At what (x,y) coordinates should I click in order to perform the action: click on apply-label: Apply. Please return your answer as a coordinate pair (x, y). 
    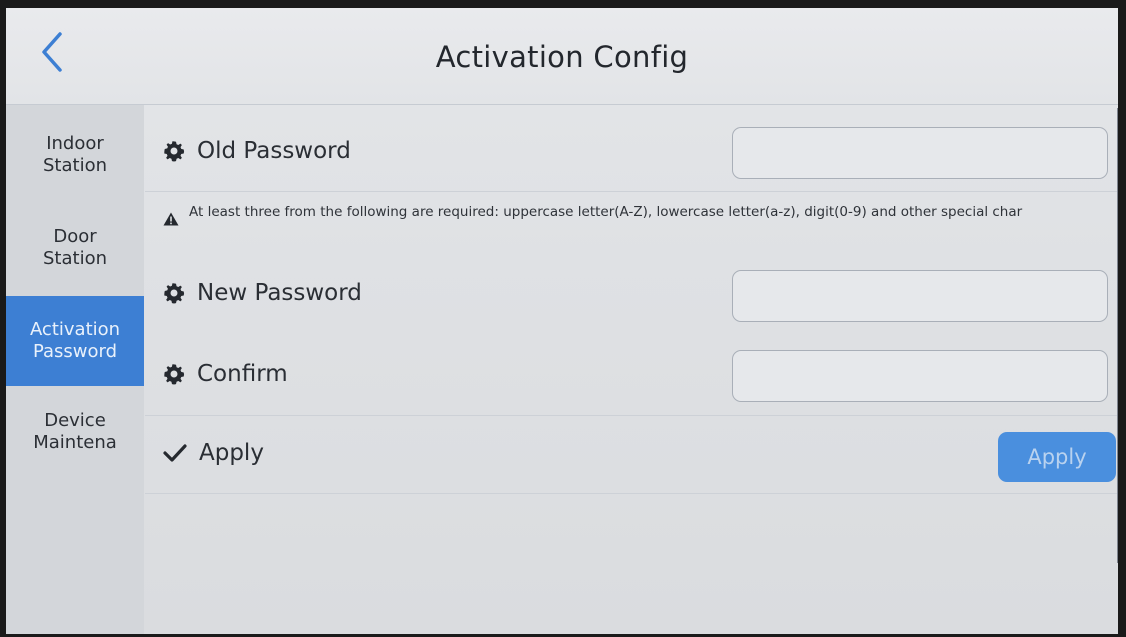
    Looking at the image, I should click on (213, 453).